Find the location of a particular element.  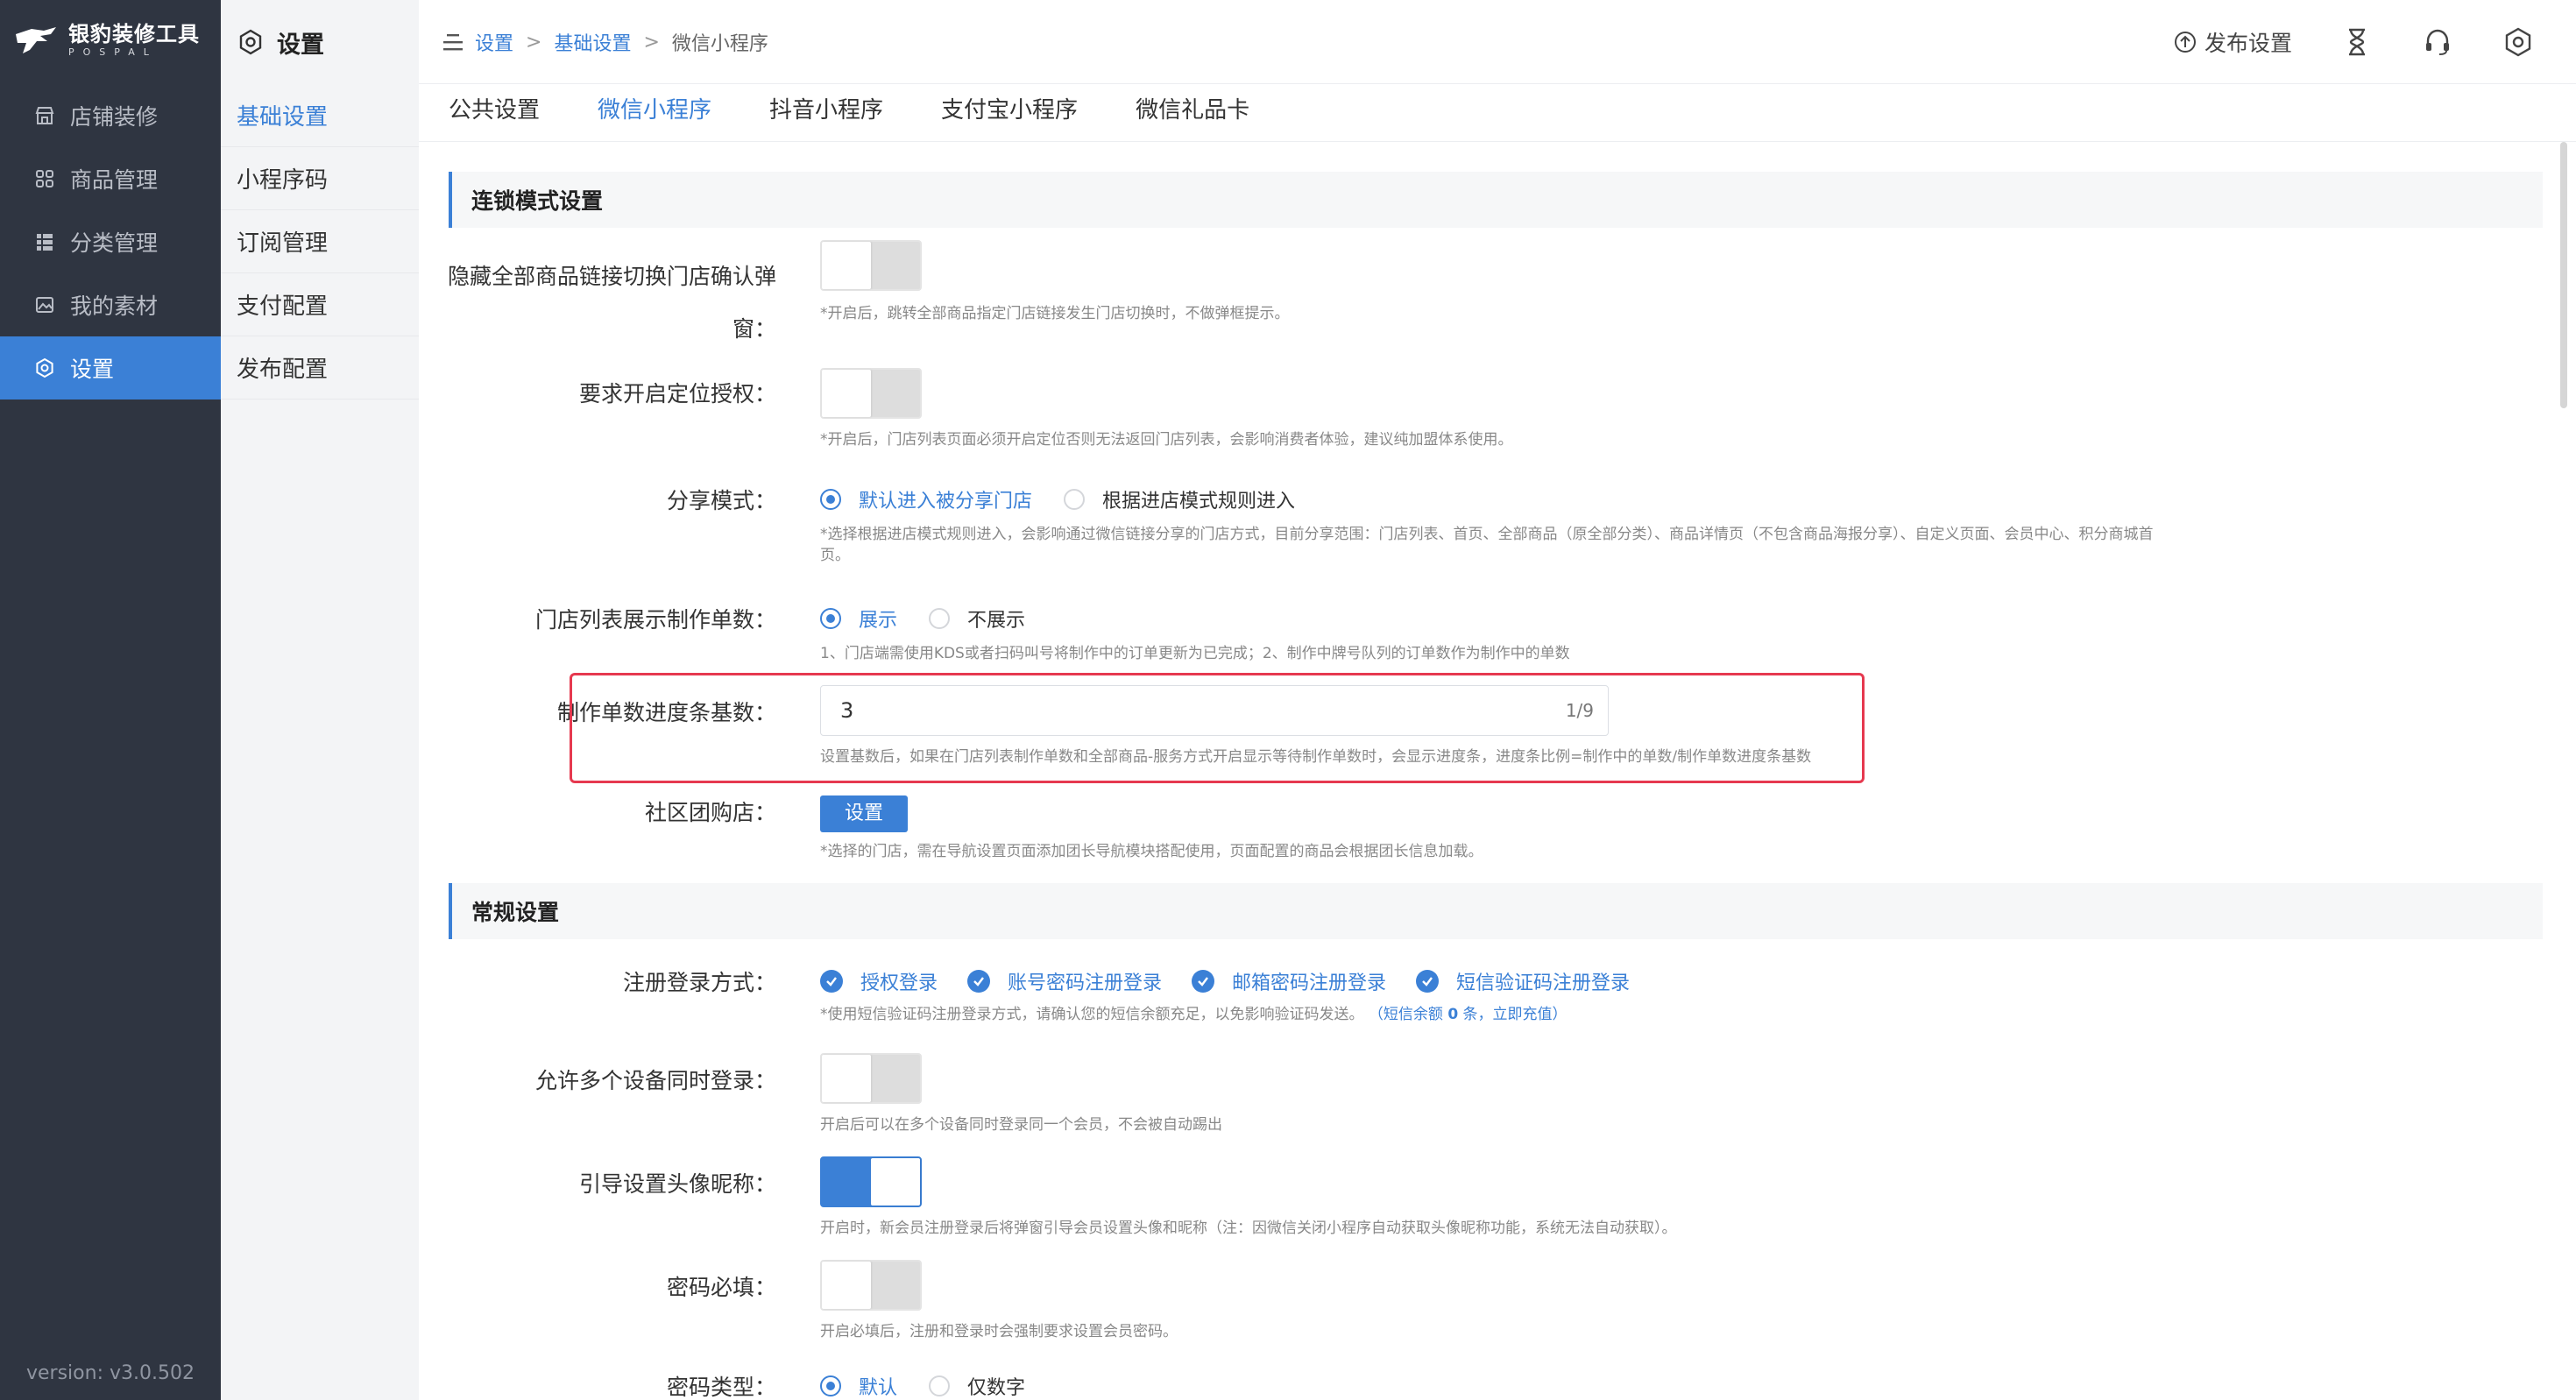

desc-text: *使用短信验证码注册登录方式，请确认您的短信余额充足，以免影响验证码发送。 is located at coordinates (1092, 1014).